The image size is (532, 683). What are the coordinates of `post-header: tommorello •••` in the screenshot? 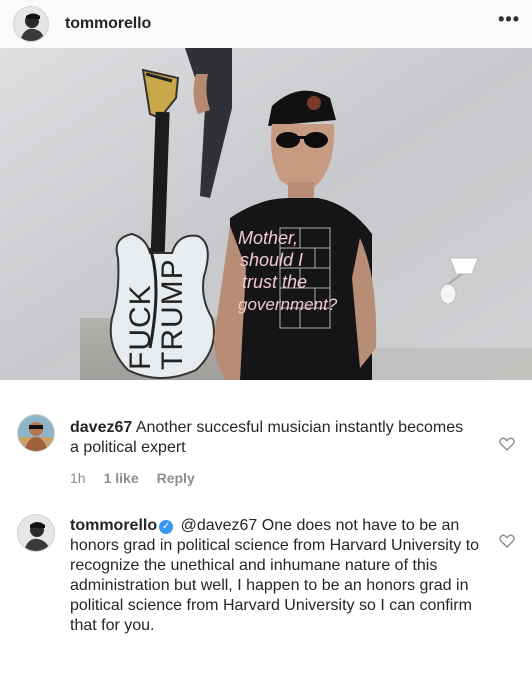 It's located at (266, 24).